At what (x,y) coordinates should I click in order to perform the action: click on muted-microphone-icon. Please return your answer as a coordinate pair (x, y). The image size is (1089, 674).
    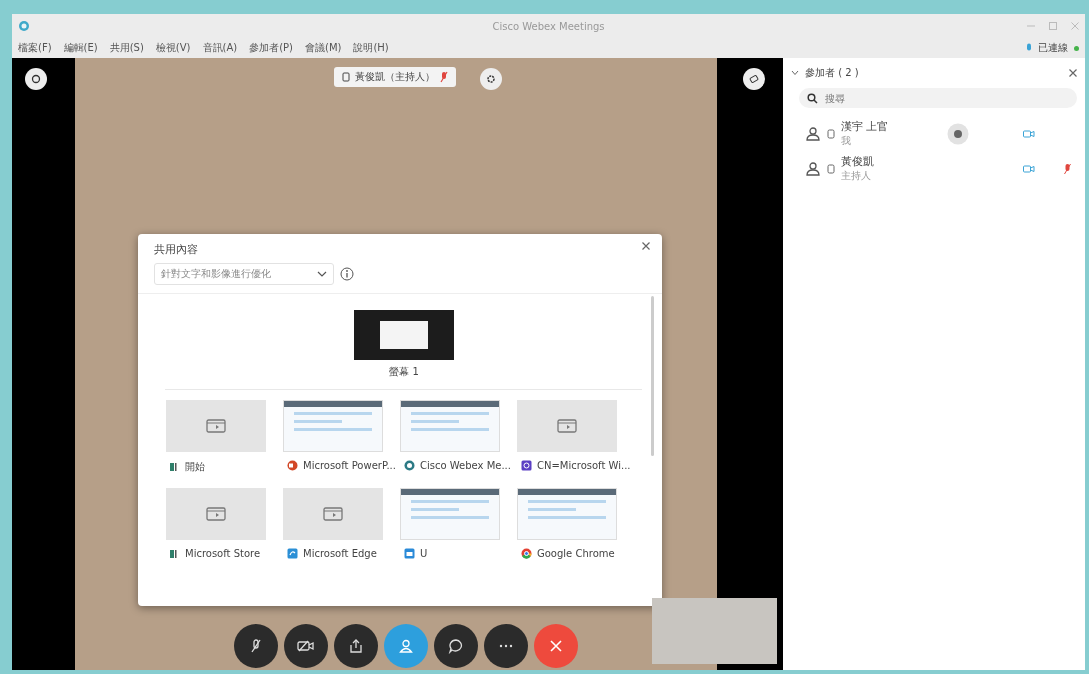
    Looking at the image, I should click on (256, 646).